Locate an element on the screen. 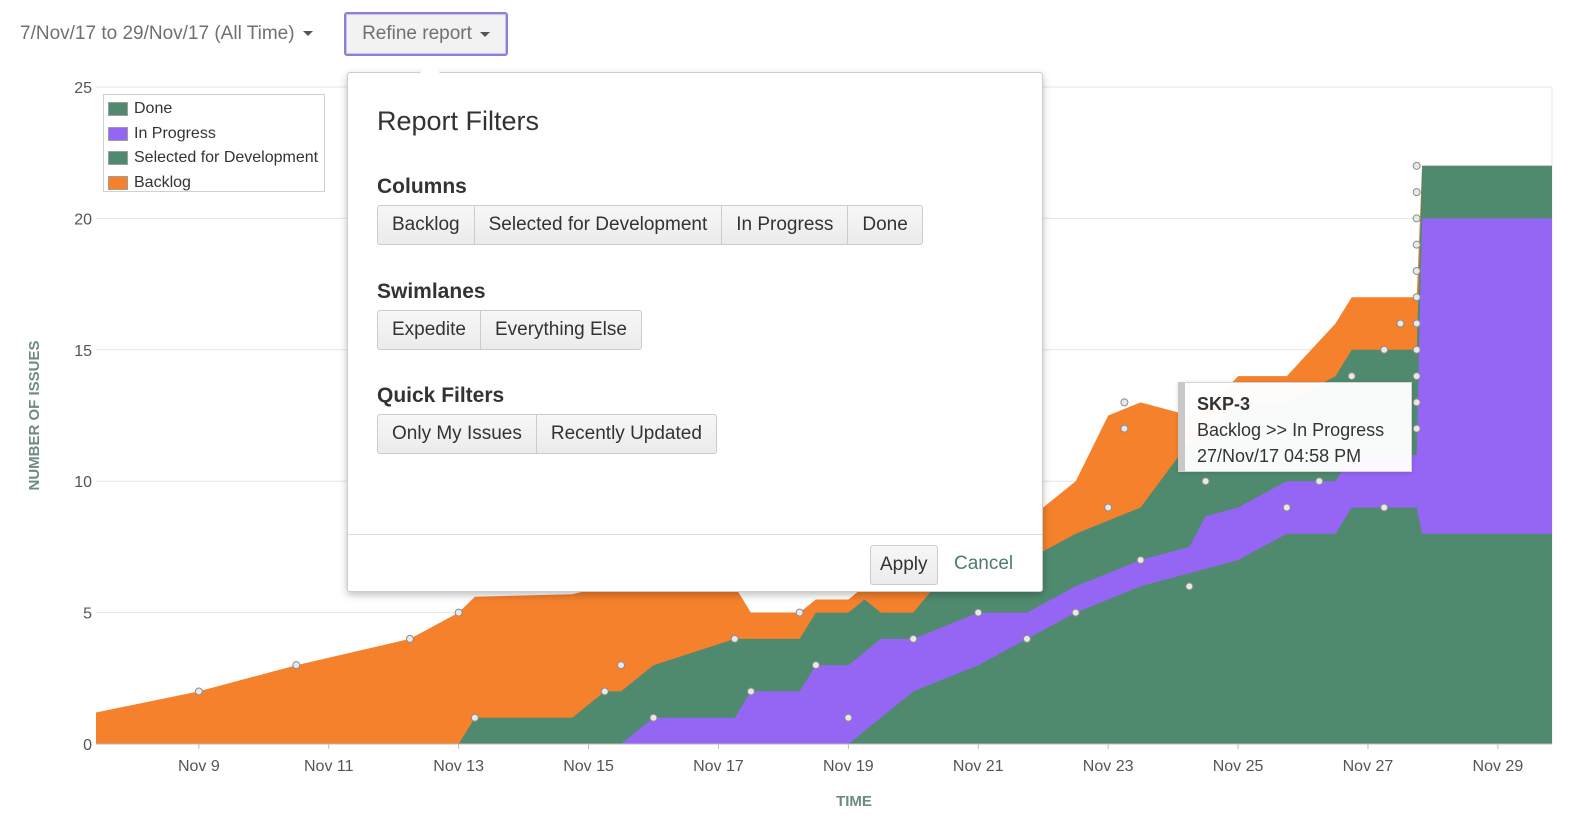  refine-report-label: Refine report is located at coordinates (417, 33).